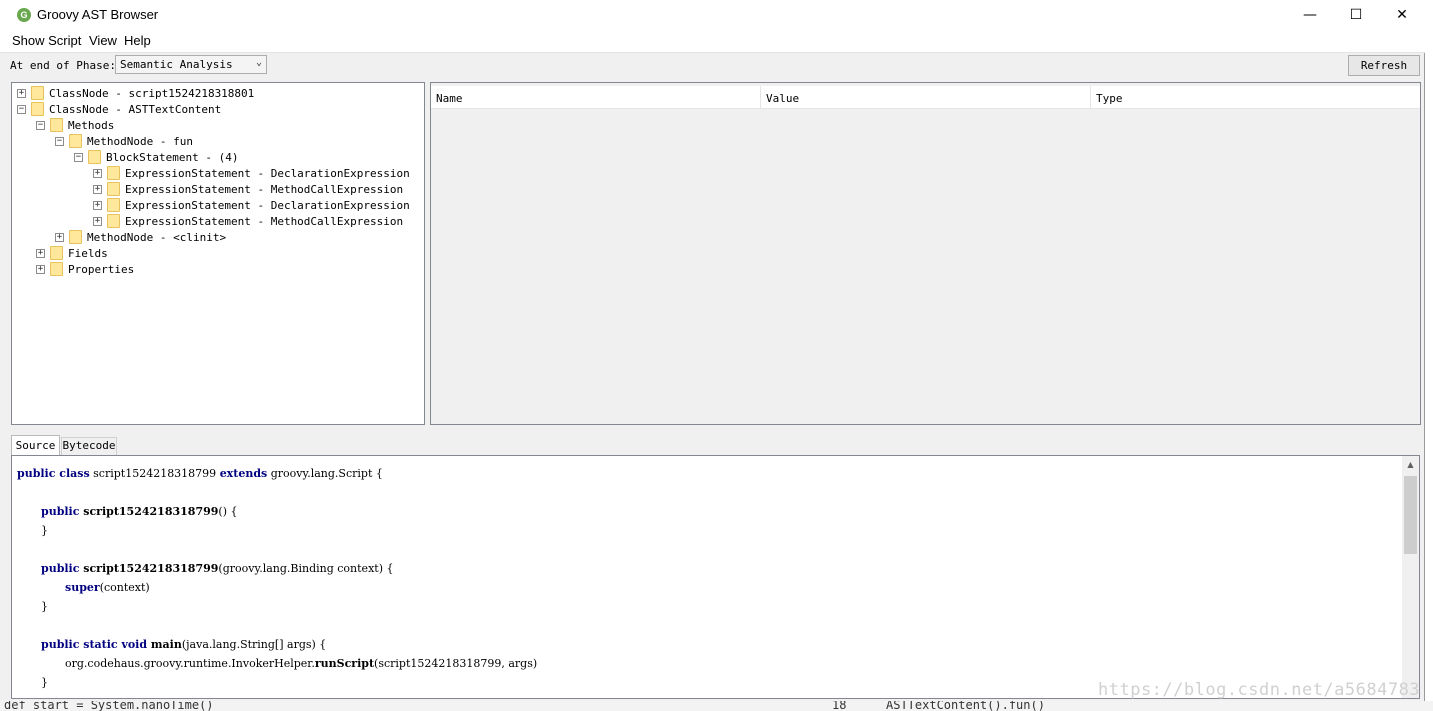 This screenshot has width=1433, height=711. Describe the element at coordinates (109, 706) in the screenshot. I see `background-code-line: def start = System.nanoTime()` at that location.